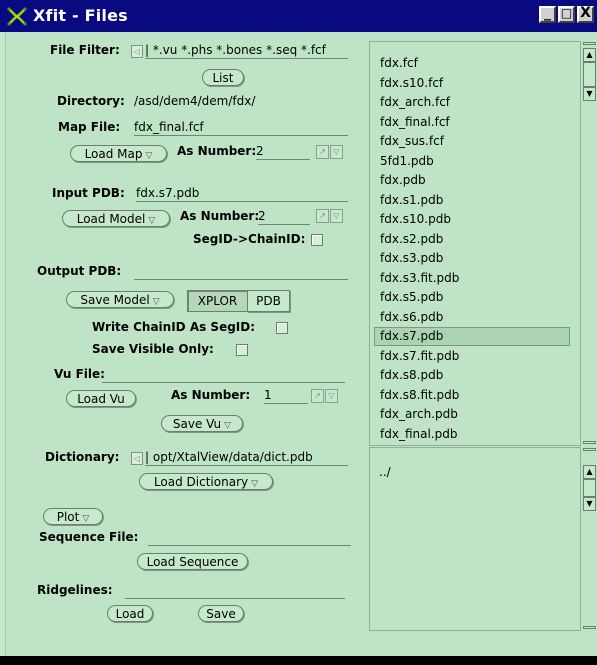 The image size is (597, 665). I want to click on file-list-item: fdx.s8.pdb, so click(411, 375).